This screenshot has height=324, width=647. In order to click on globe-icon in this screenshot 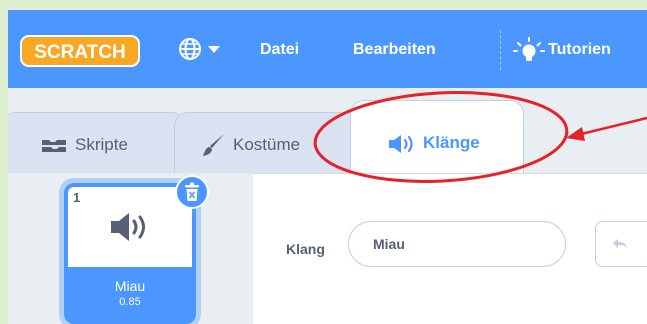, I will do `click(190, 49)`.